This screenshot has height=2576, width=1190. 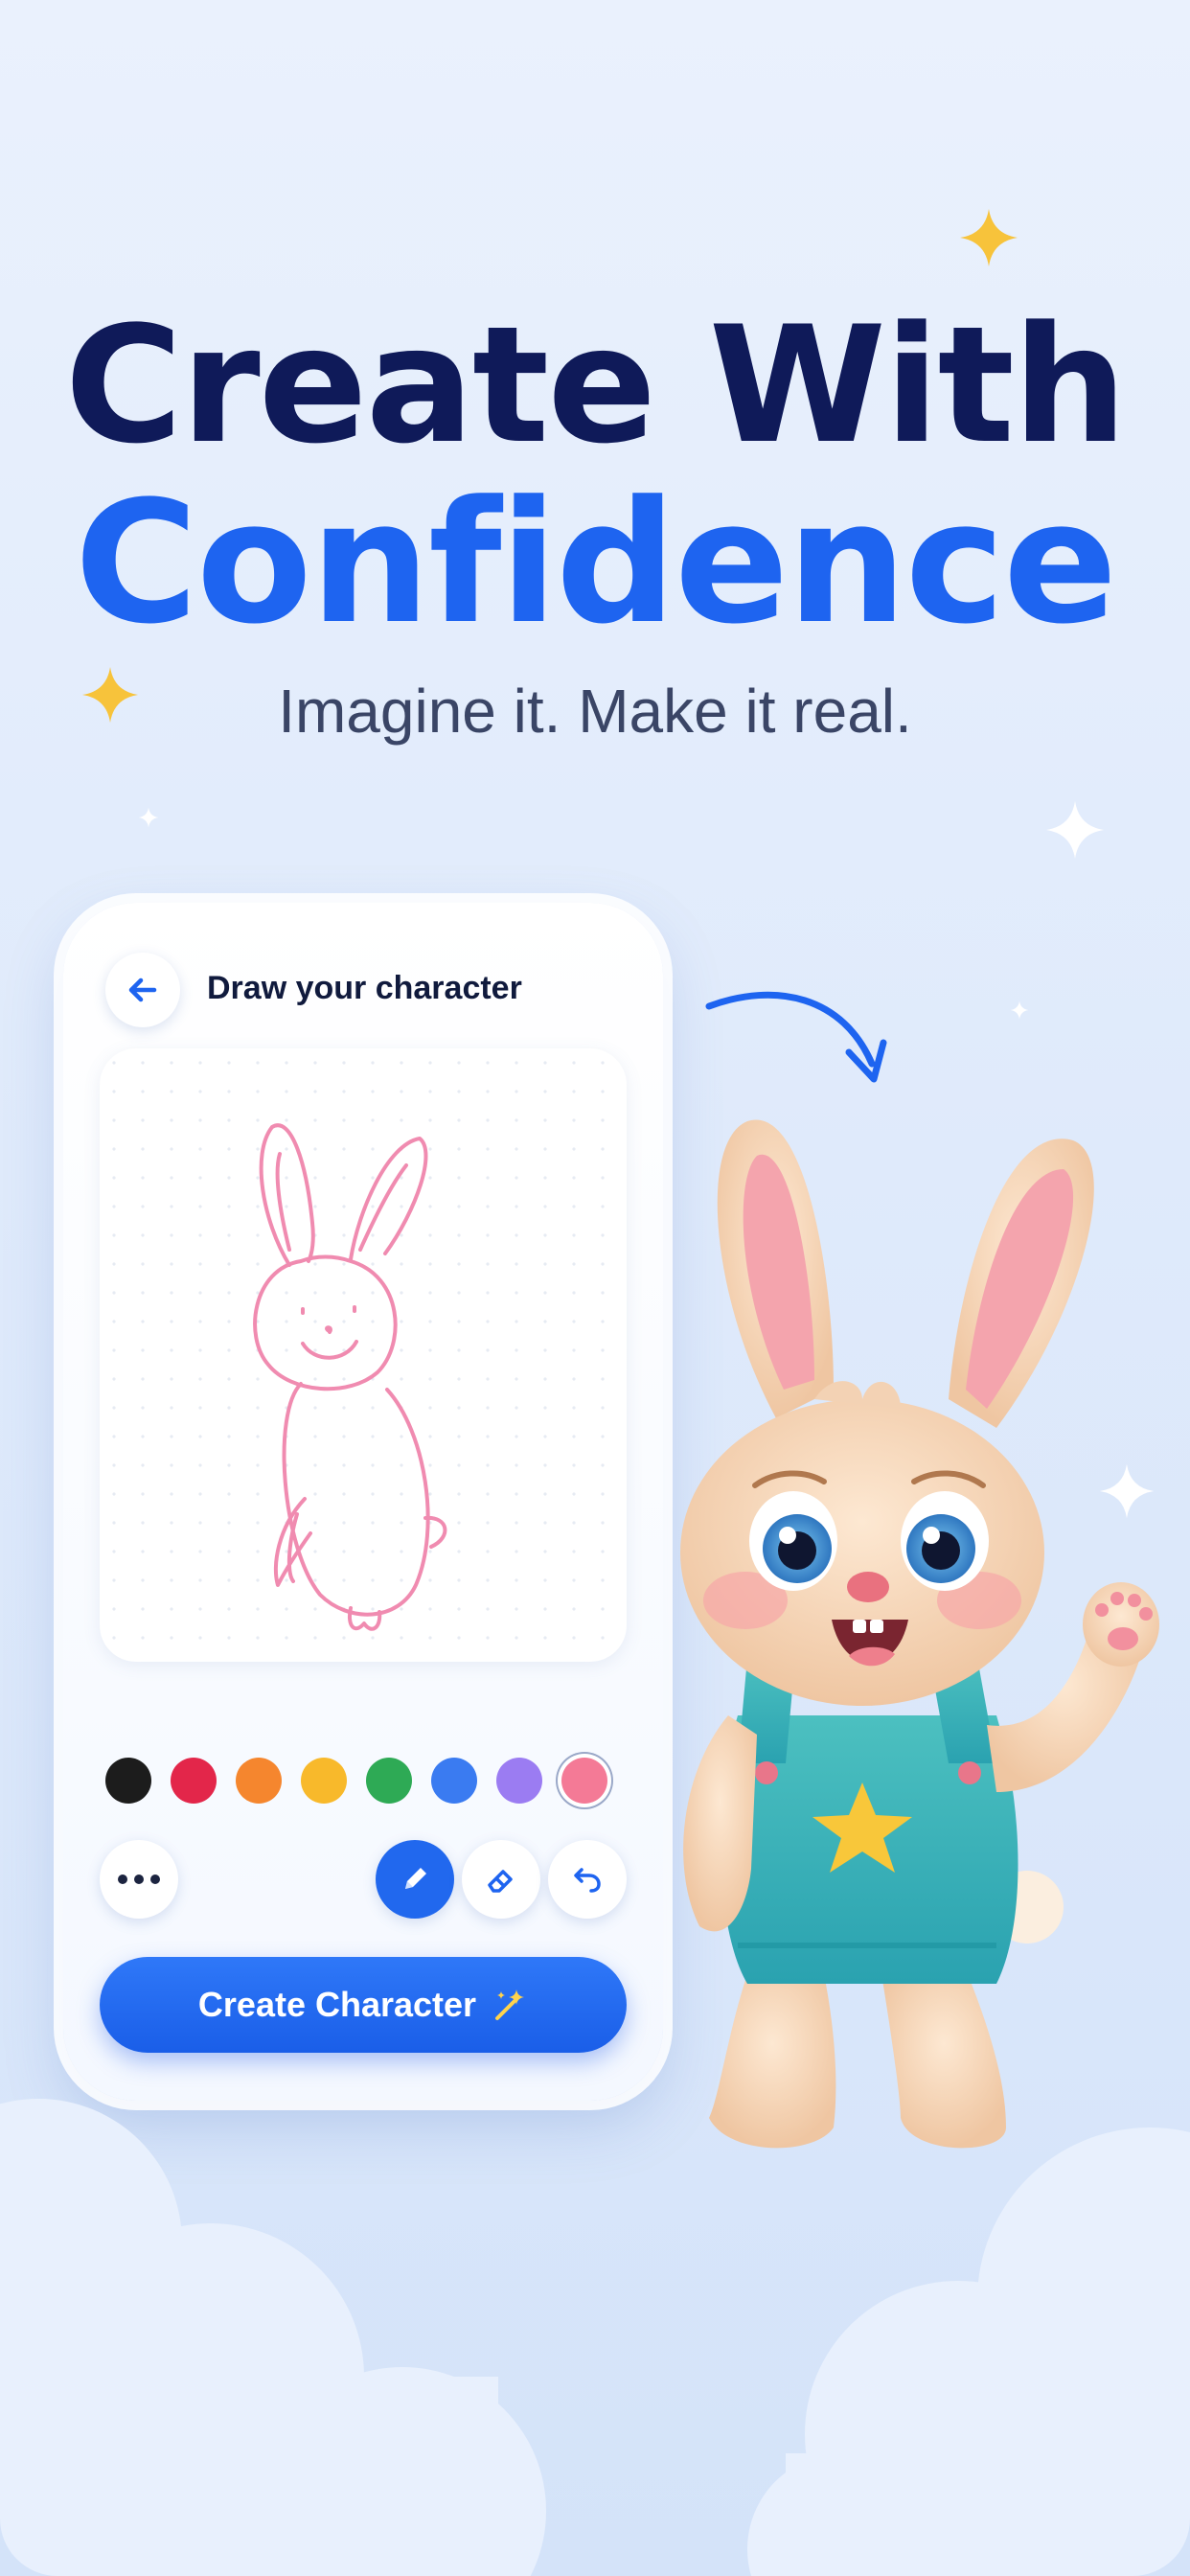 What do you see at coordinates (350, 1377) in the screenshot?
I see `bunny-sketch` at bounding box center [350, 1377].